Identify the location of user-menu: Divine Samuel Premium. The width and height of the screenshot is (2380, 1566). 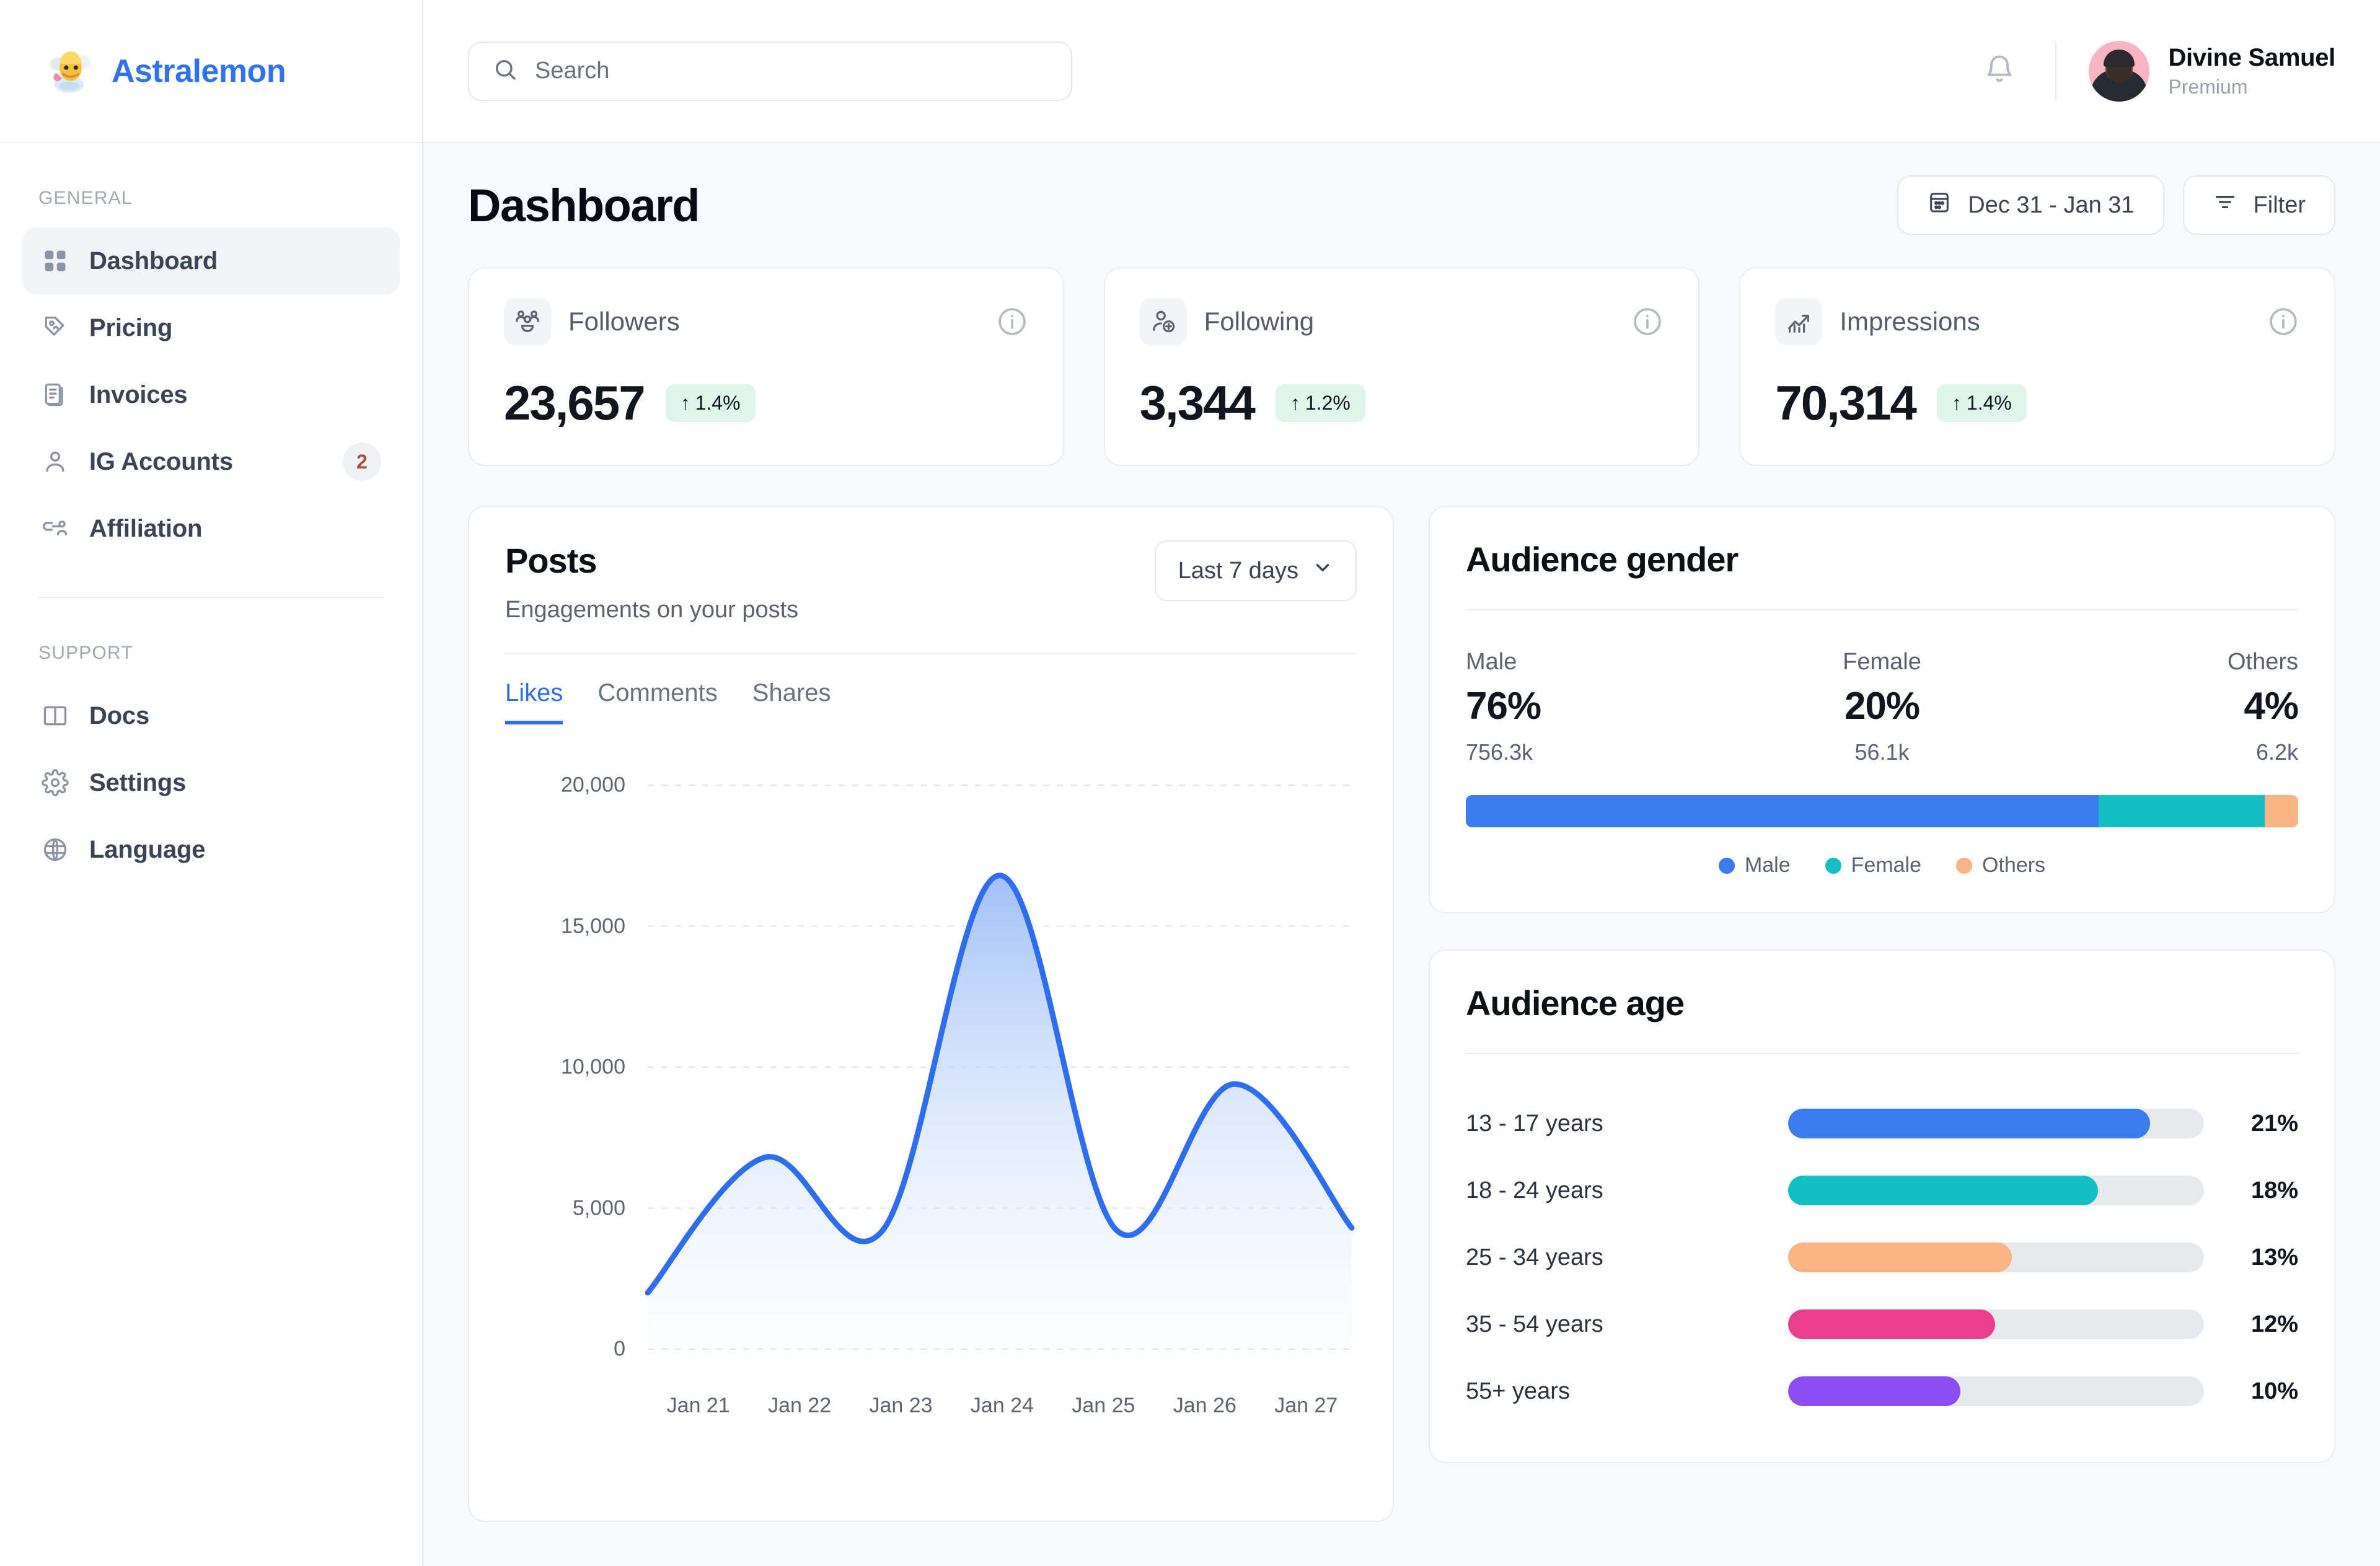
(2212, 71).